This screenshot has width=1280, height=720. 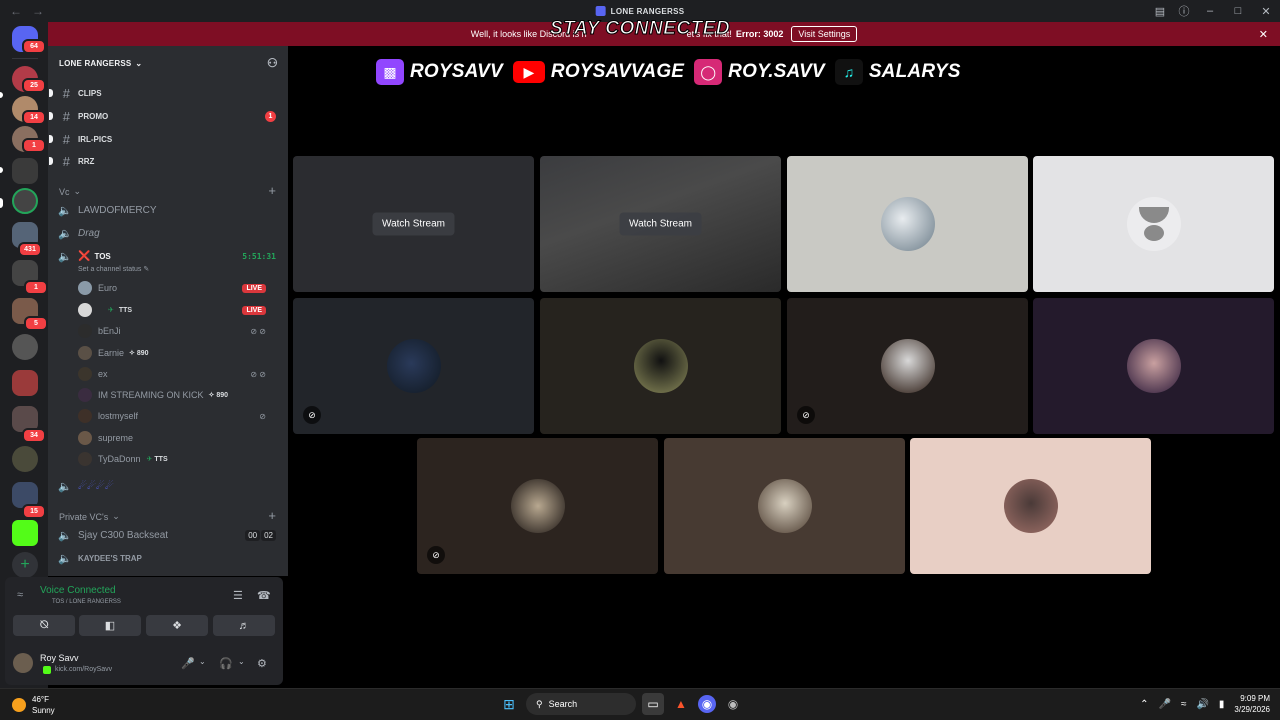 What do you see at coordinates (1144, 704) in the screenshot?
I see `chevron-up-icon: ⌃` at bounding box center [1144, 704].